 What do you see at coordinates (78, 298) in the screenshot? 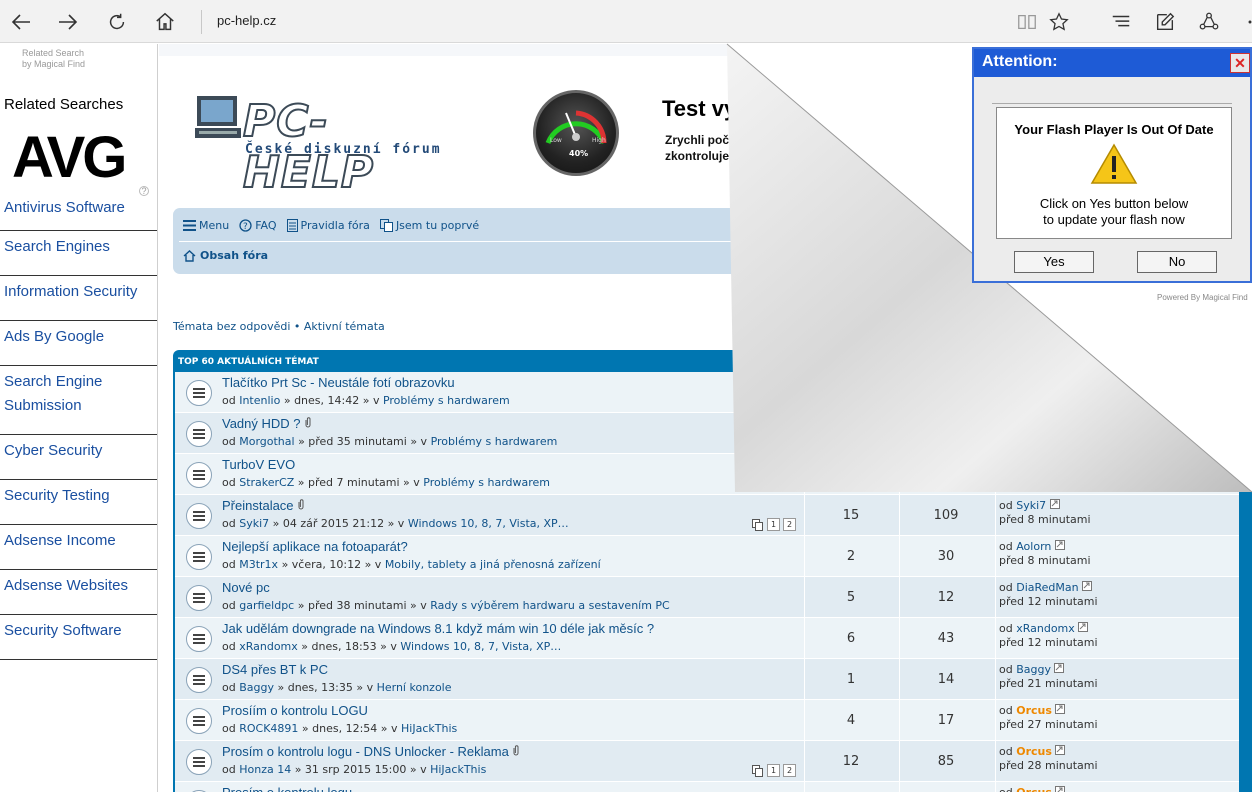
I see `sidebar-link: Information Security` at bounding box center [78, 298].